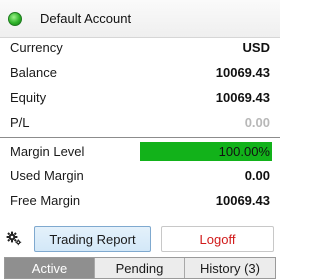 The image size is (320, 280). I want to click on used-margin-row: Used Margin 0.00, so click(140, 176).